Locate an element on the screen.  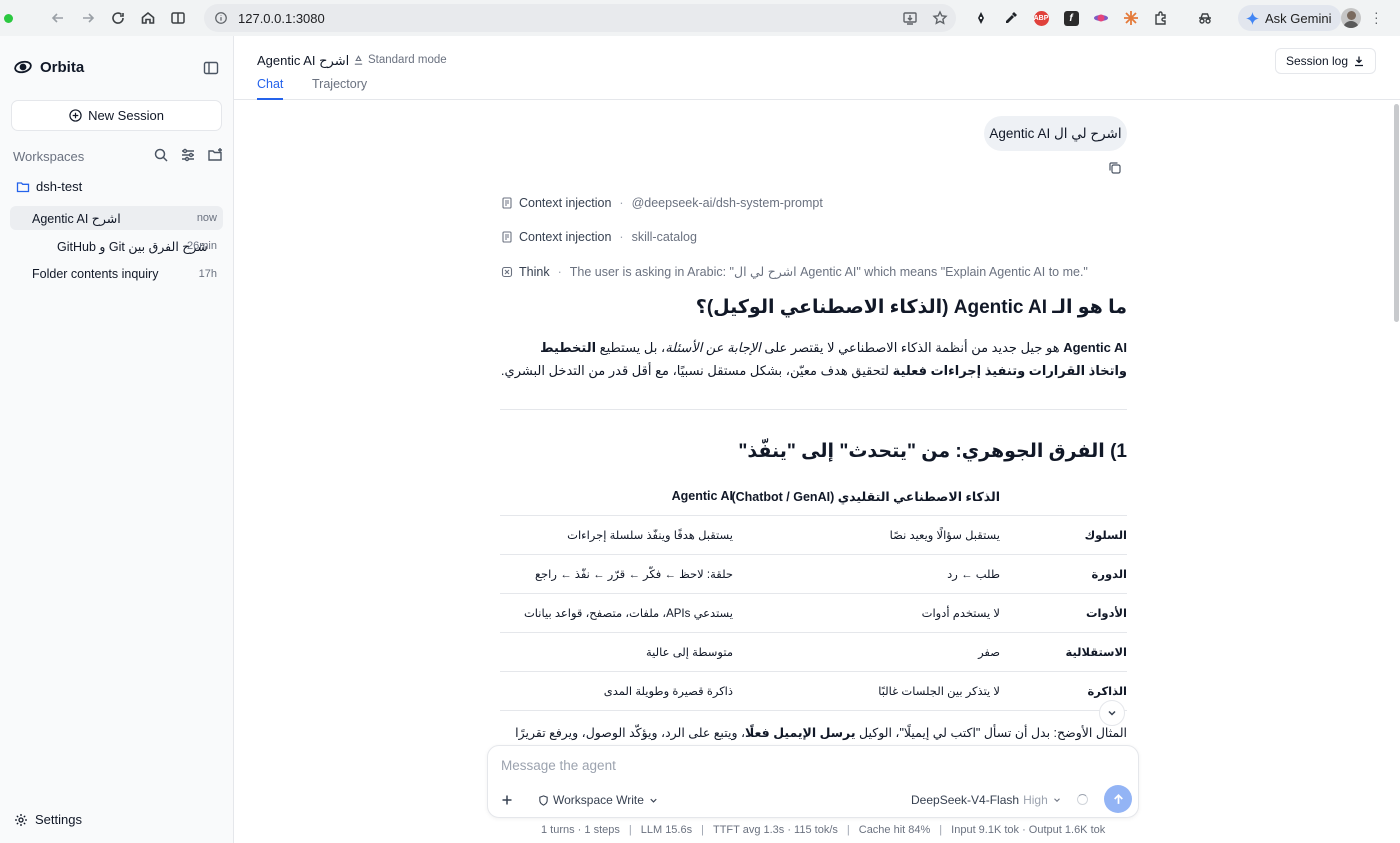
home-icon is located at coordinates (148, 18).